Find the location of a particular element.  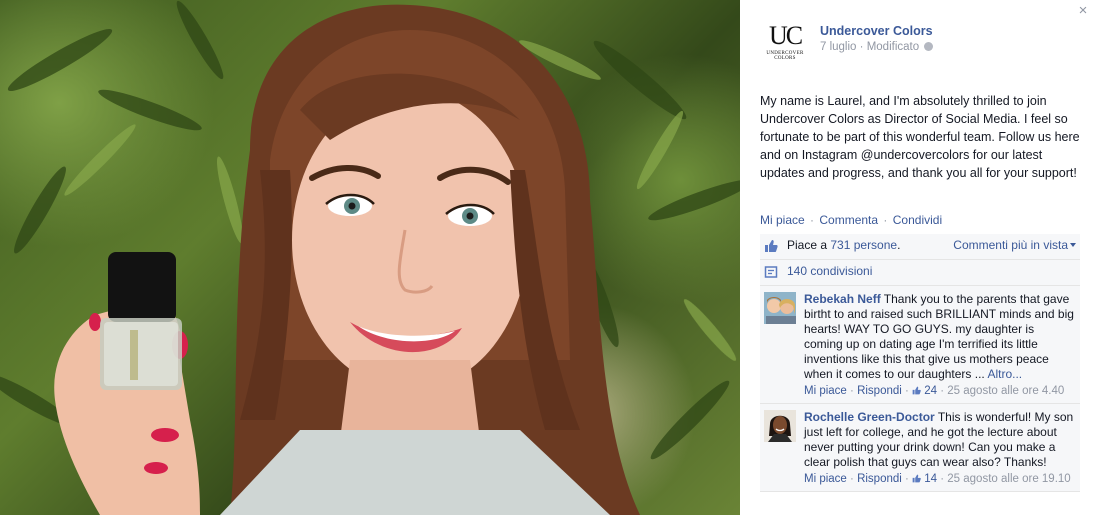

post-actions: Mi piace · Commenta · Condividi is located at coordinates (851, 220).